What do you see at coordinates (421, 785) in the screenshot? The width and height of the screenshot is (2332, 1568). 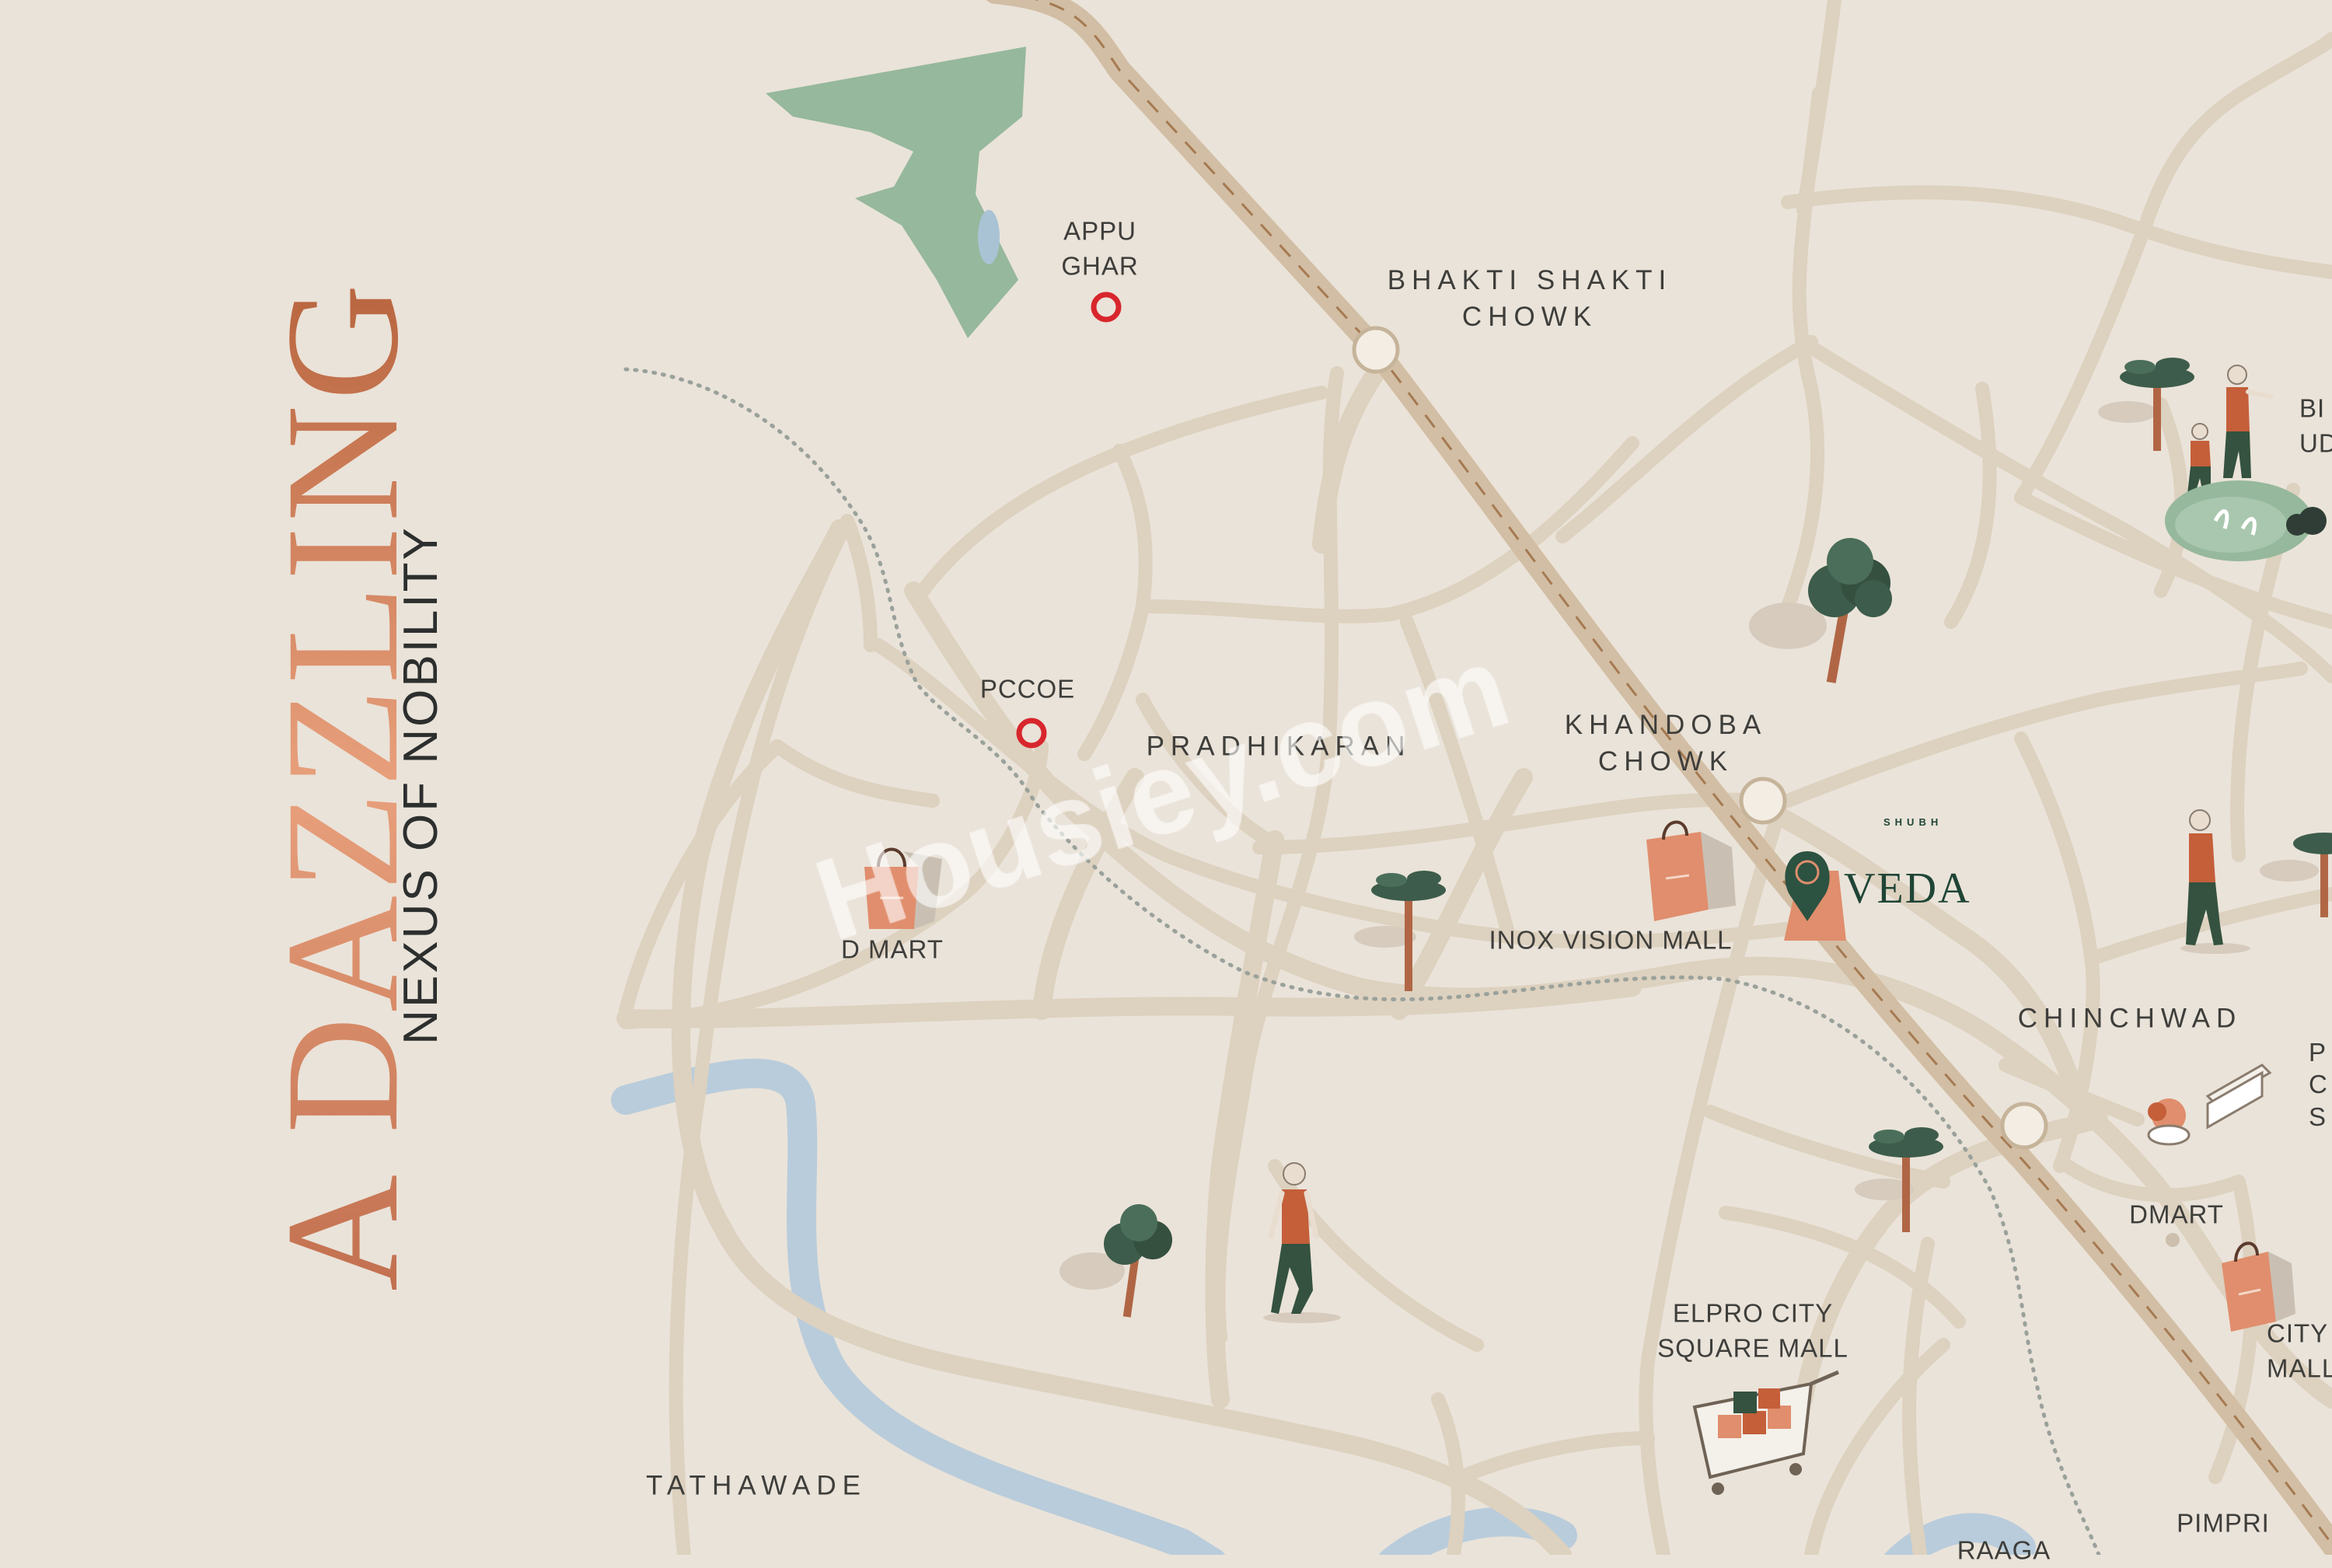 I see `headline-subtitle: NEXUS OF NOBILITY` at bounding box center [421, 785].